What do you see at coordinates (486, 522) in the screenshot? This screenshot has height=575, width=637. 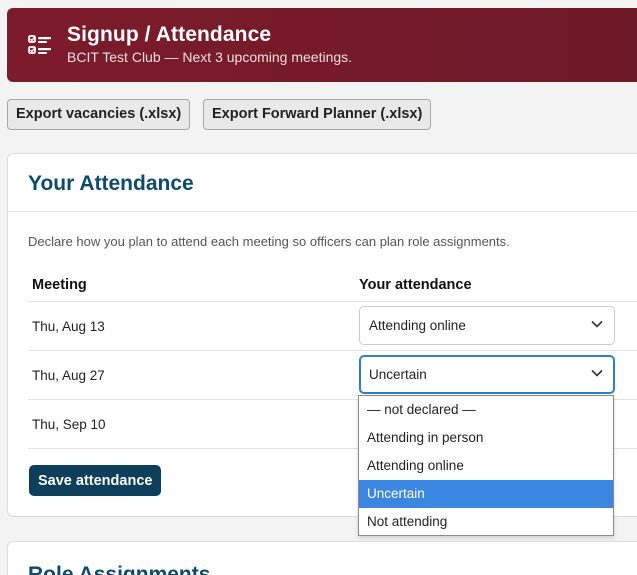 I see `dropdown-option-not-attending: Not attending` at bounding box center [486, 522].